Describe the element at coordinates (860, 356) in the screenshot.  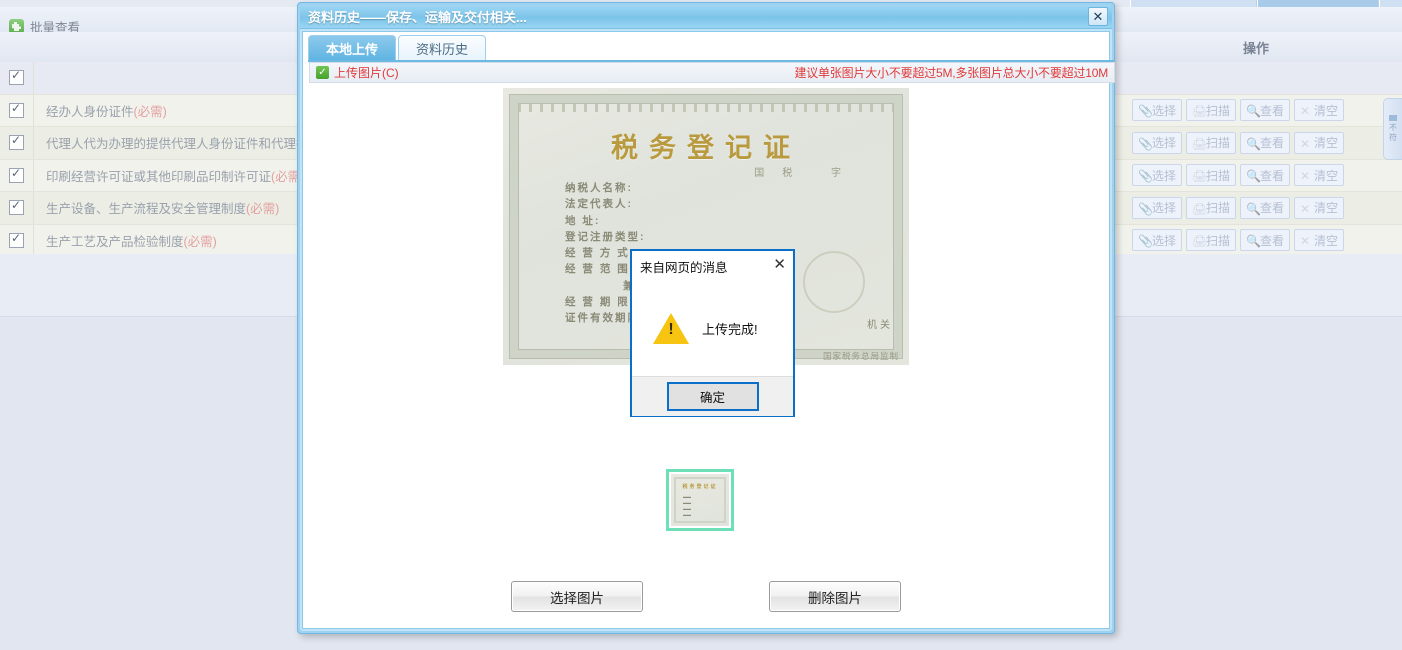
I see `certificate-footer: 国家税务总局监制` at that location.